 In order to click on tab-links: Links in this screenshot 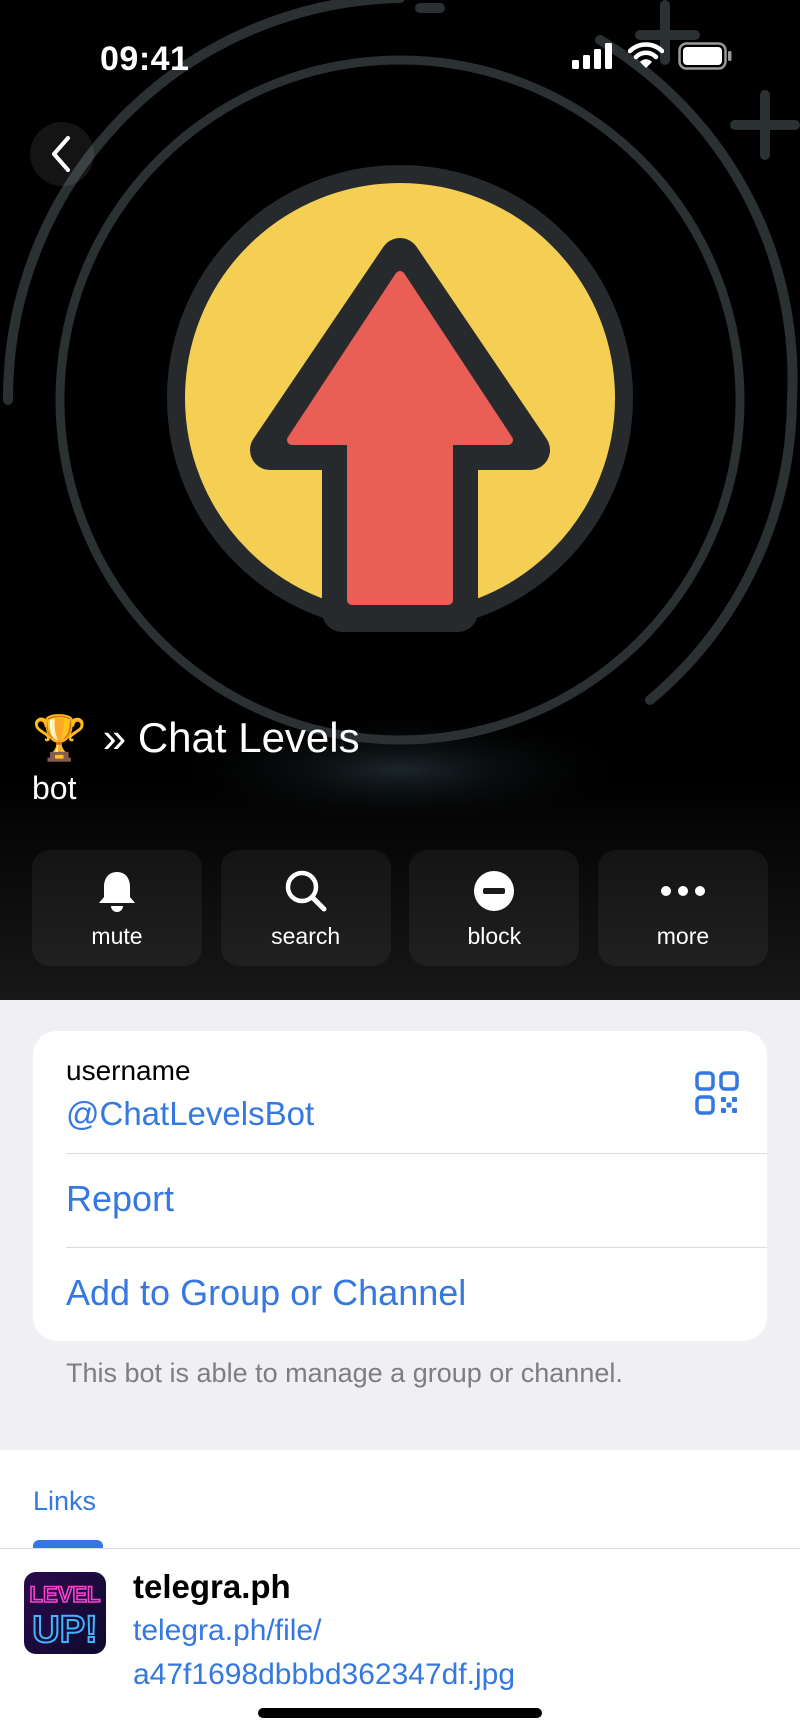, I will do `click(64, 1501)`.